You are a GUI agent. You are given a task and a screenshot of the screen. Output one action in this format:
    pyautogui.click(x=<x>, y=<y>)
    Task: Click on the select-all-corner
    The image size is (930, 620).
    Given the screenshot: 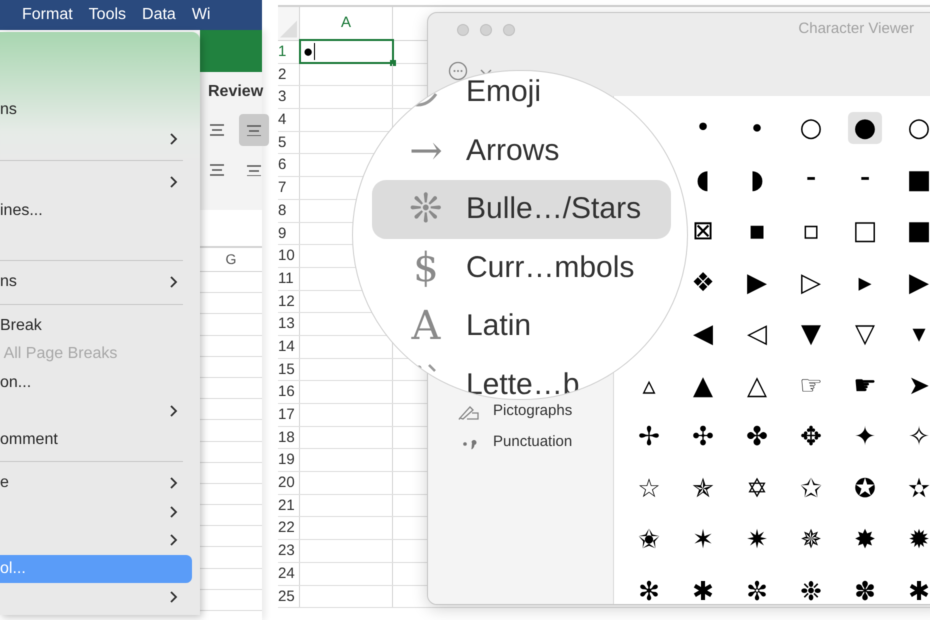 What is the action you would take?
    pyautogui.click(x=289, y=23)
    